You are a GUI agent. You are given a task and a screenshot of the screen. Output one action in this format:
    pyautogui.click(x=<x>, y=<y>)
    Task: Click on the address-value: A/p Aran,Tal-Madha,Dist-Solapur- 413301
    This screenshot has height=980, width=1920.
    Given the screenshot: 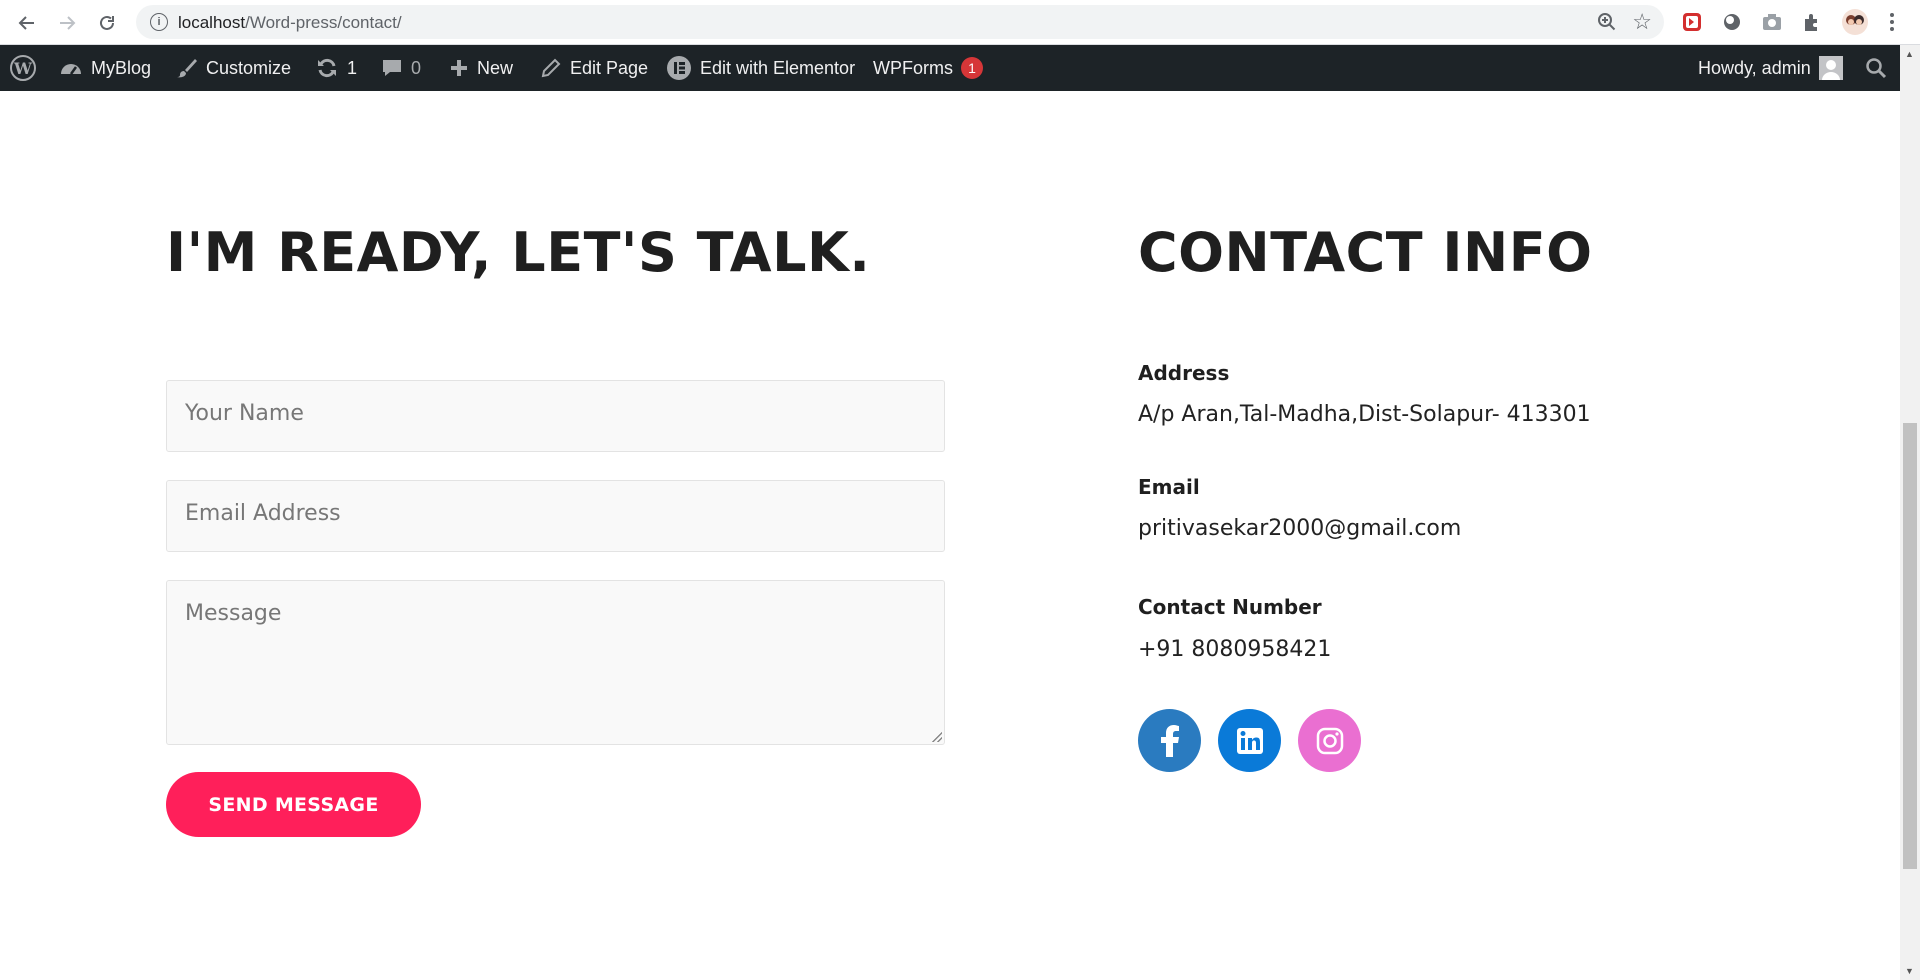 What is the action you would take?
    pyautogui.click(x=1364, y=414)
    